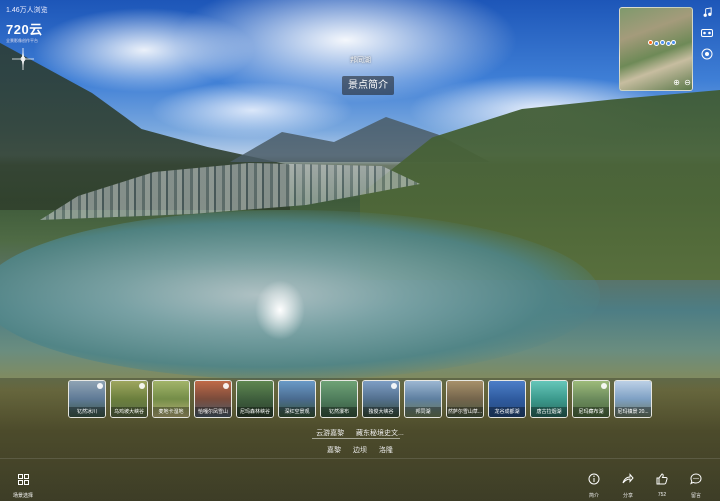  I want to click on like-count: 752, so click(662, 495).